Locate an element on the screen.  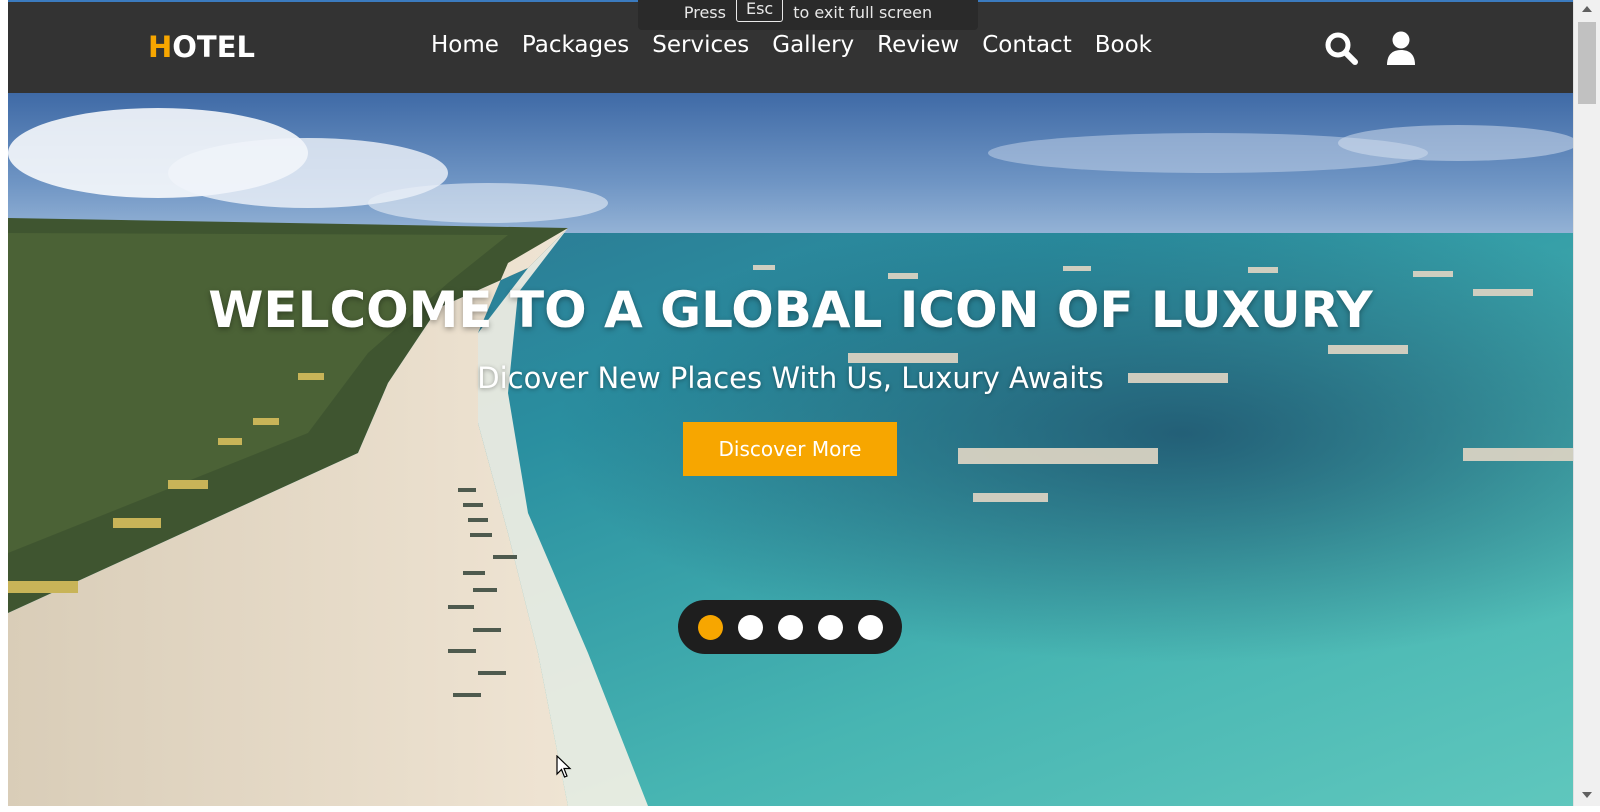
nav-link-review: Review is located at coordinates (918, 45).